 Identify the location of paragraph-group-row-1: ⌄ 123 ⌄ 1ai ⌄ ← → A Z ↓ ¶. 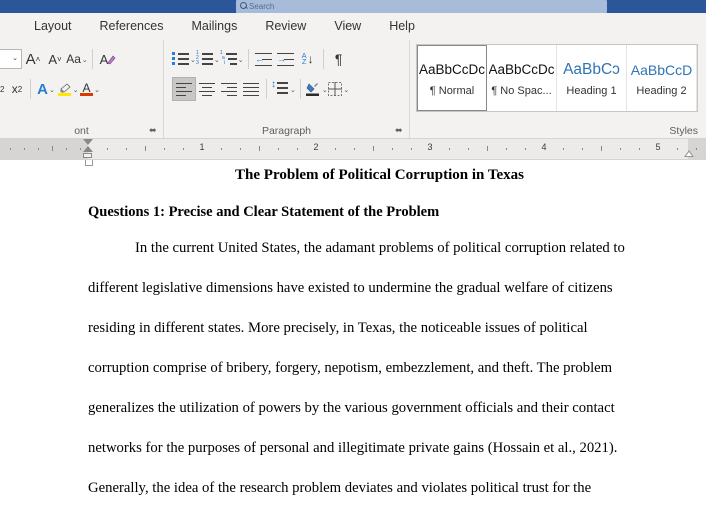
(261, 59).